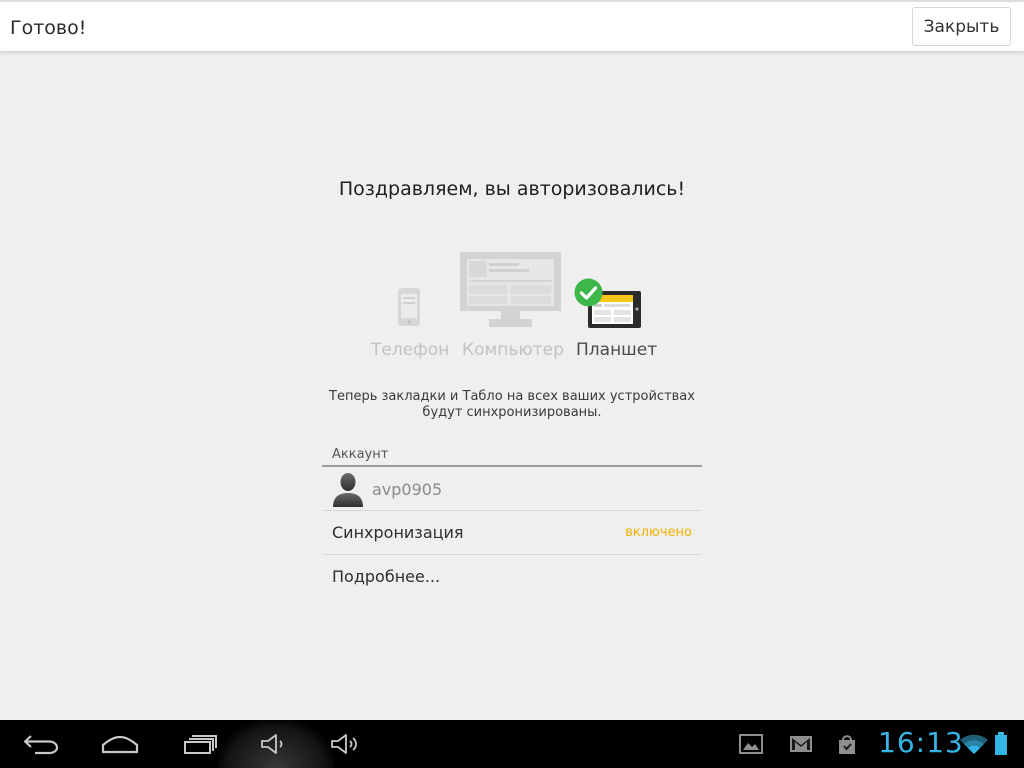  What do you see at coordinates (360, 454) in the screenshot?
I see `account-section-label: Аккаунт` at bounding box center [360, 454].